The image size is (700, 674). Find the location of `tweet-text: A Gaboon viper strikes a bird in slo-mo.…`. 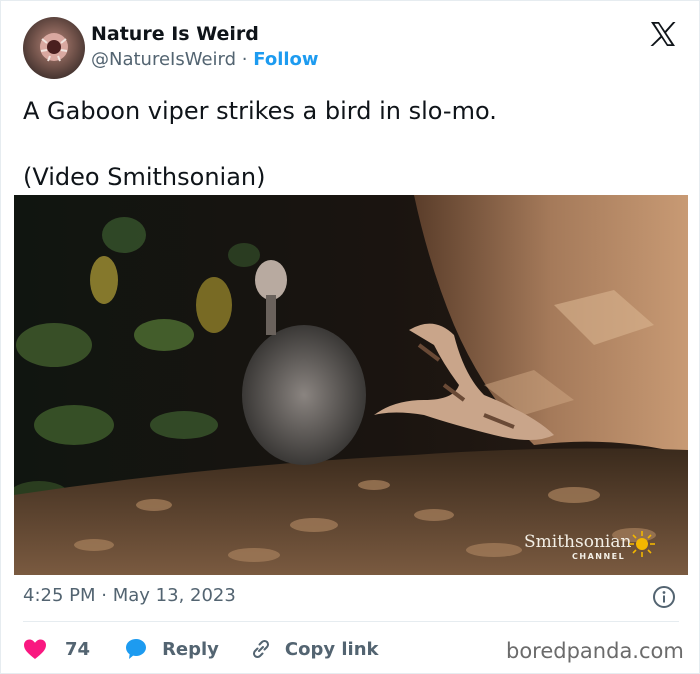

tweet-text: A Gaboon viper strikes a bird in slo-mo.… is located at coordinates (260, 144).